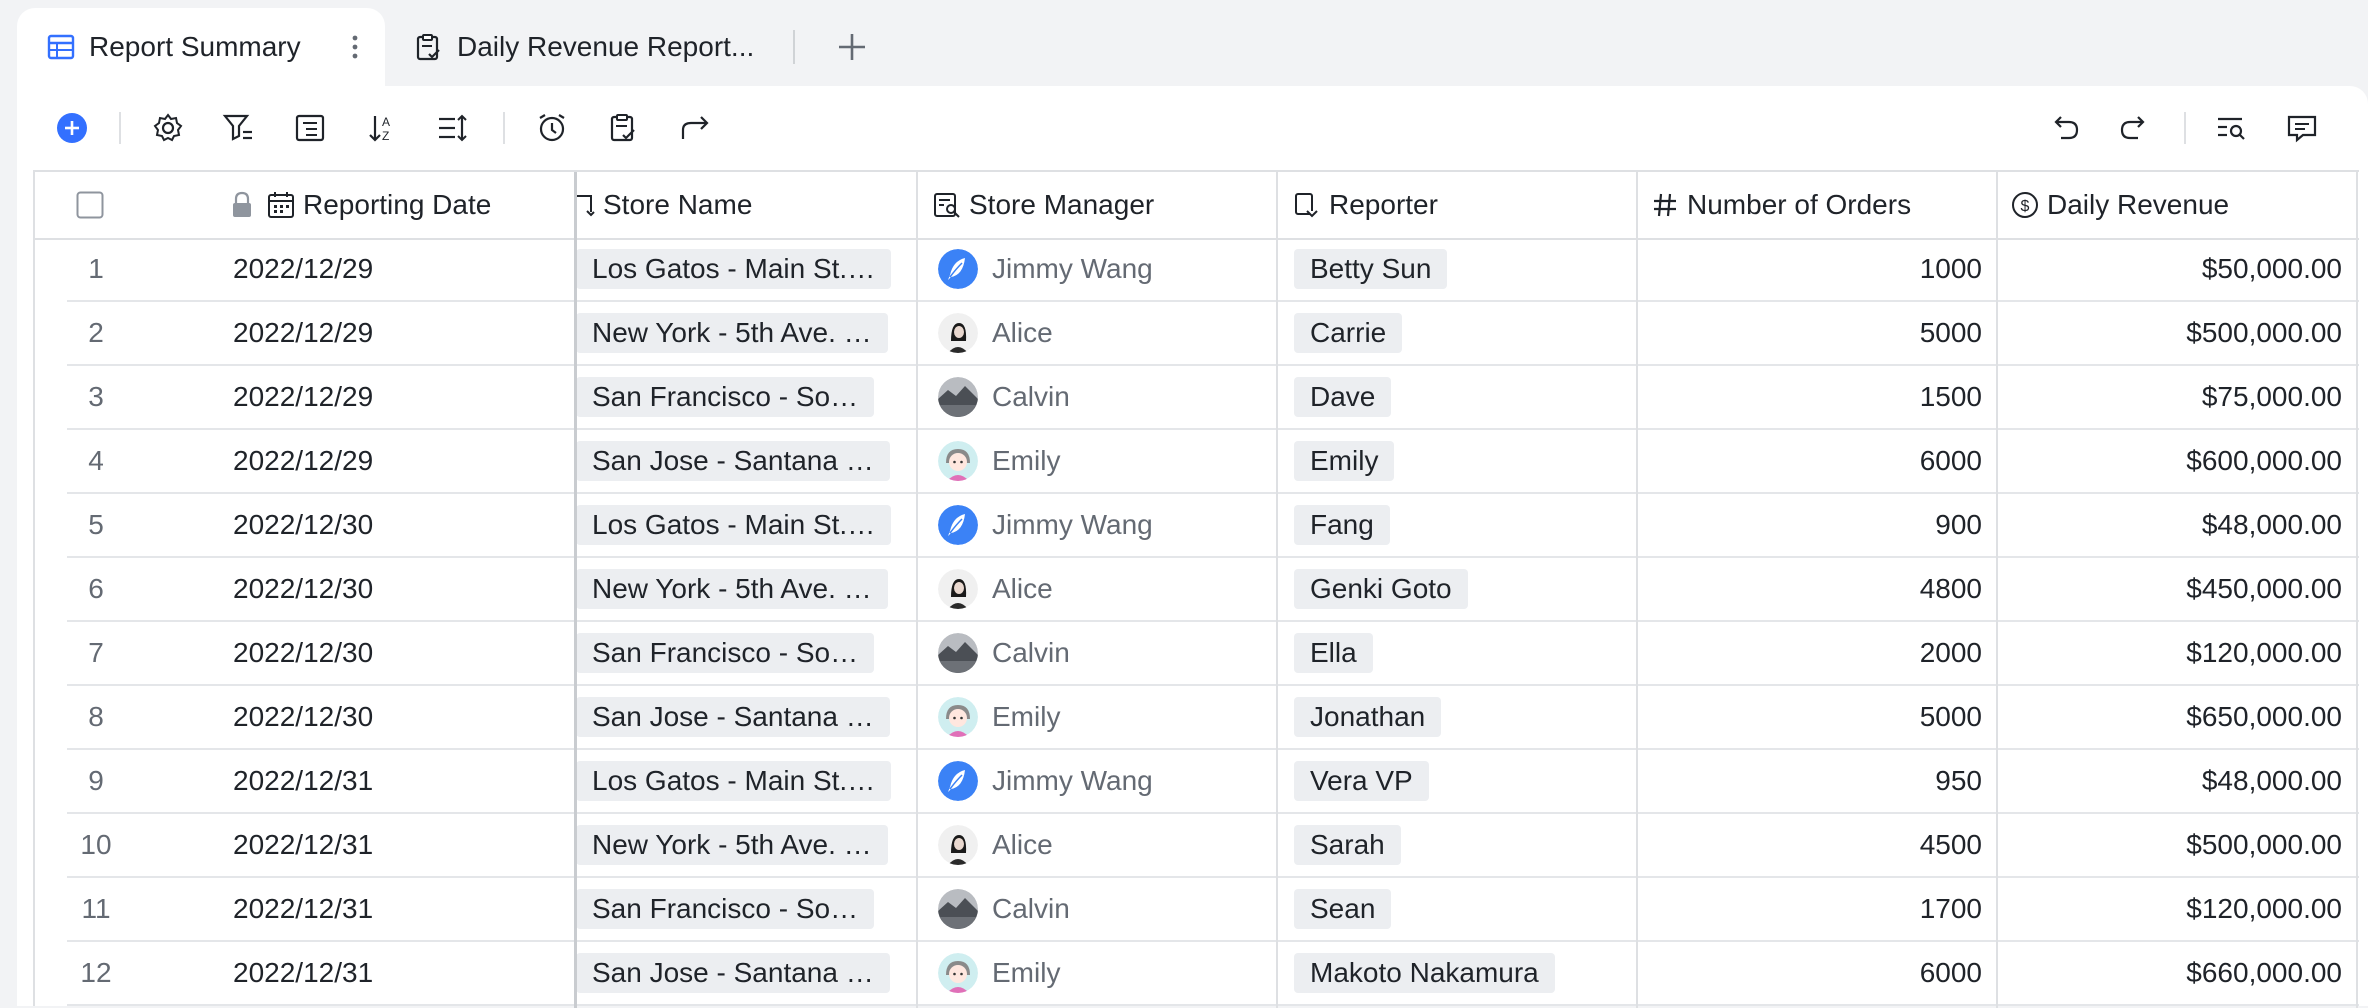 This screenshot has width=2368, height=1008. What do you see at coordinates (1457, 589) in the screenshot?
I see `reporter-cell: Genki Goto` at bounding box center [1457, 589].